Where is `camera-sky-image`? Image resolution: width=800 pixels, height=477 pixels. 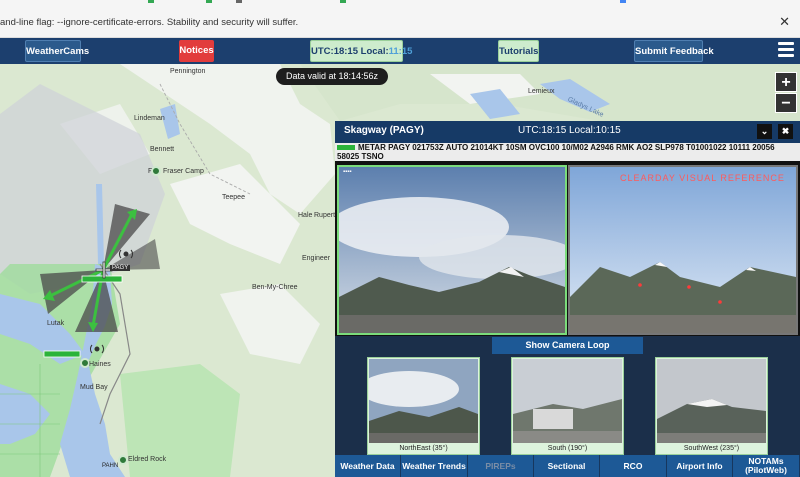
camera-sky-image is located at coordinates (452, 250).